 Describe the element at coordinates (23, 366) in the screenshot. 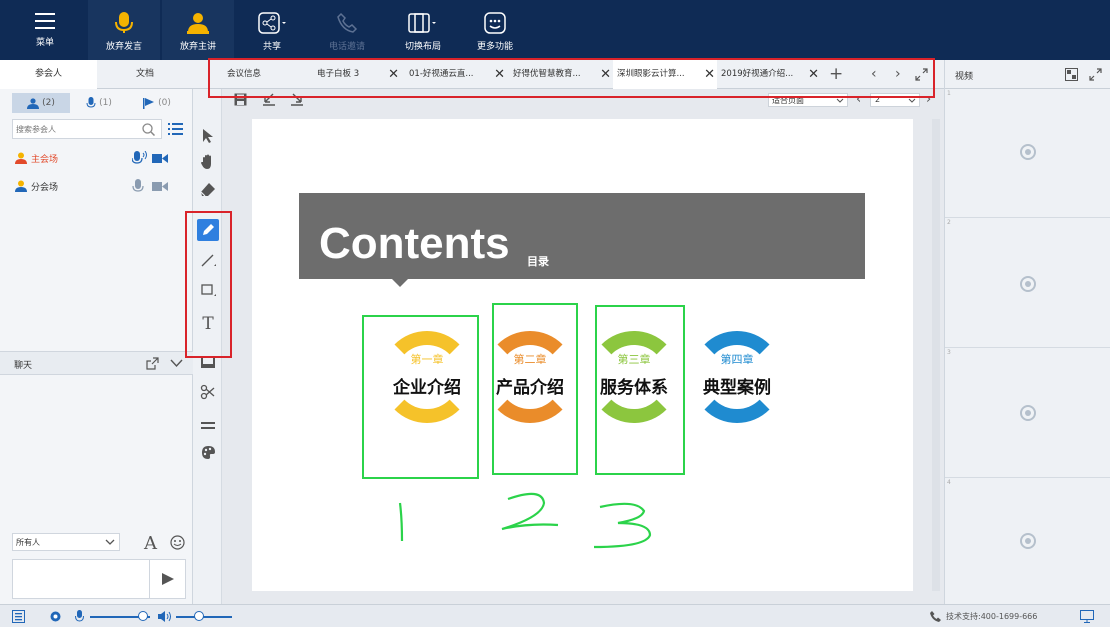

I see `chat-title: 聊天` at that location.